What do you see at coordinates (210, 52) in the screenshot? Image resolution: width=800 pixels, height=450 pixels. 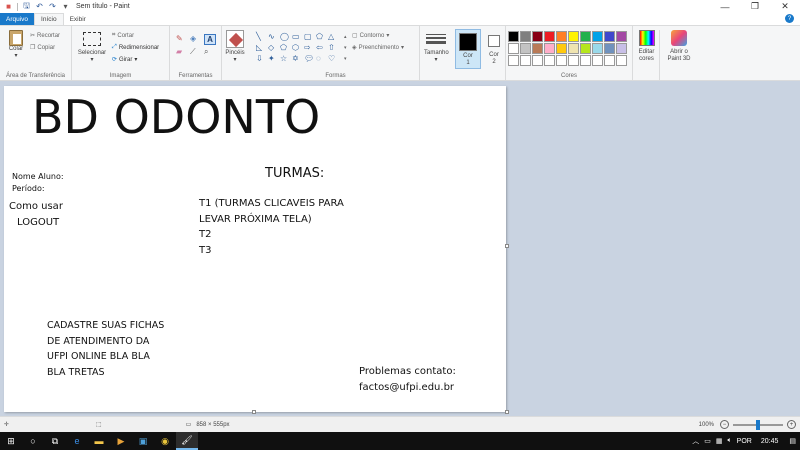 I see `magnifier-icon: ⌕` at bounding box center [210, 52].